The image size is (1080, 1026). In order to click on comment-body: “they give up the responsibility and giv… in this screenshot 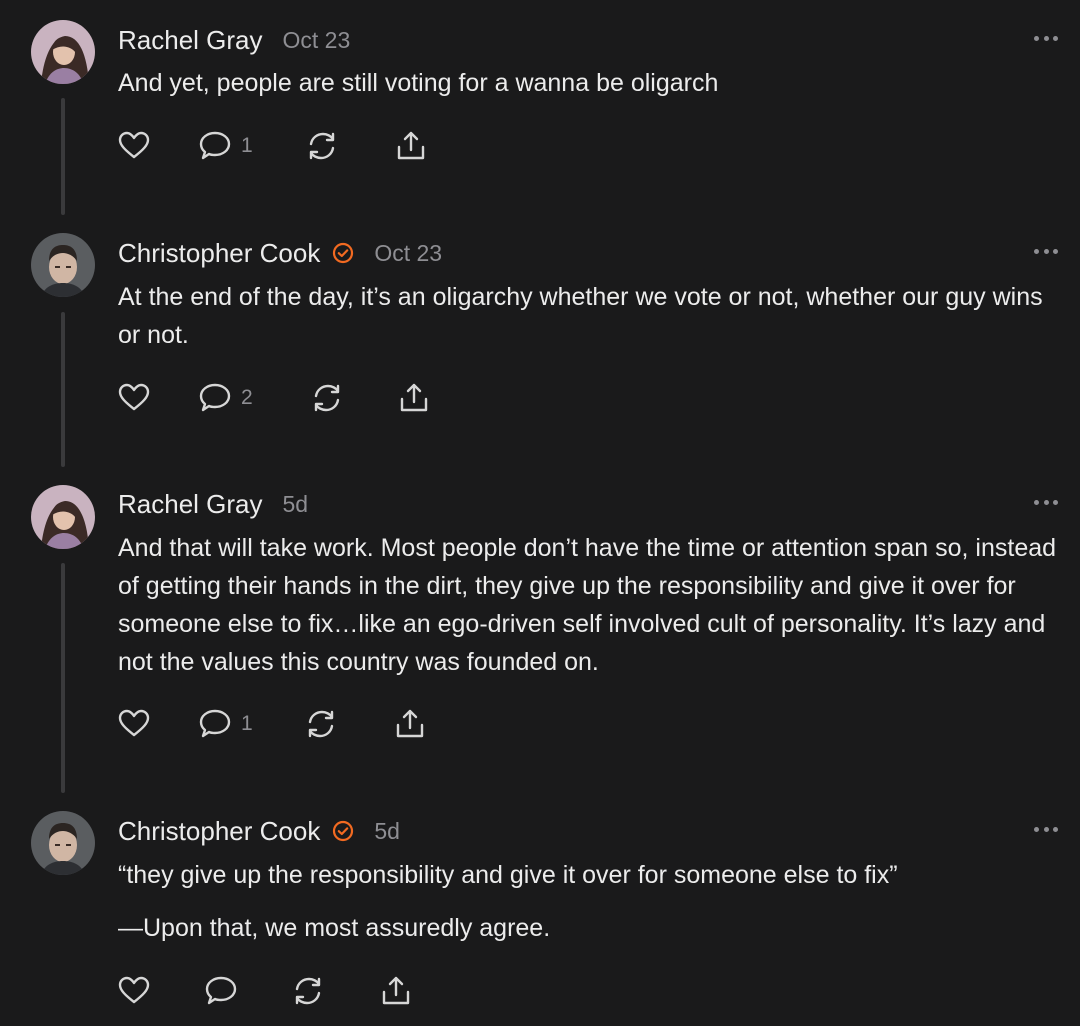, I will do `click(592, 901)`.